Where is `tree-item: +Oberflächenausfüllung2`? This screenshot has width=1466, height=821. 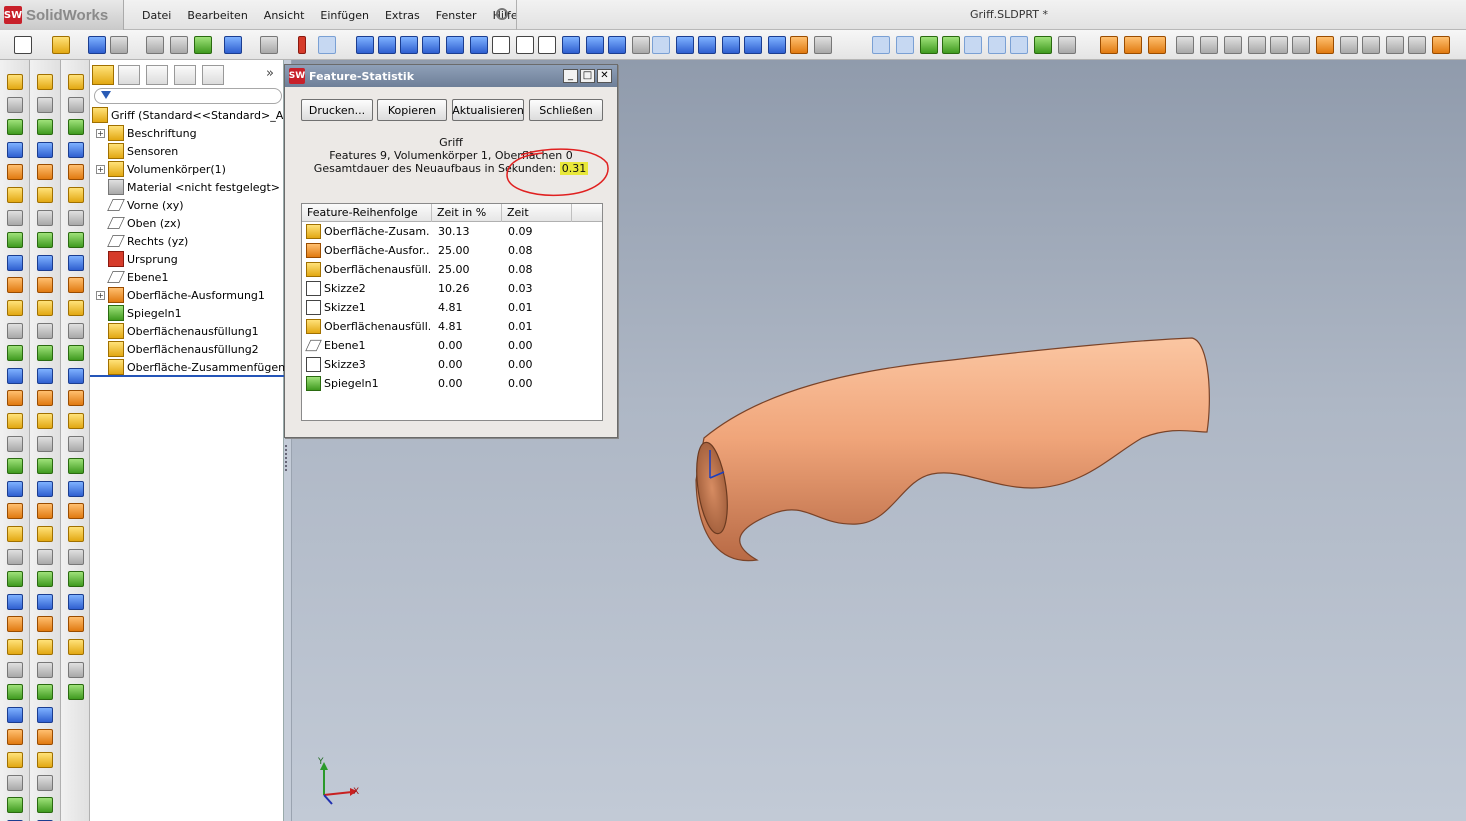
tree-item: +Oberflächenausfüllung2 is located at coordinates (177, 349).